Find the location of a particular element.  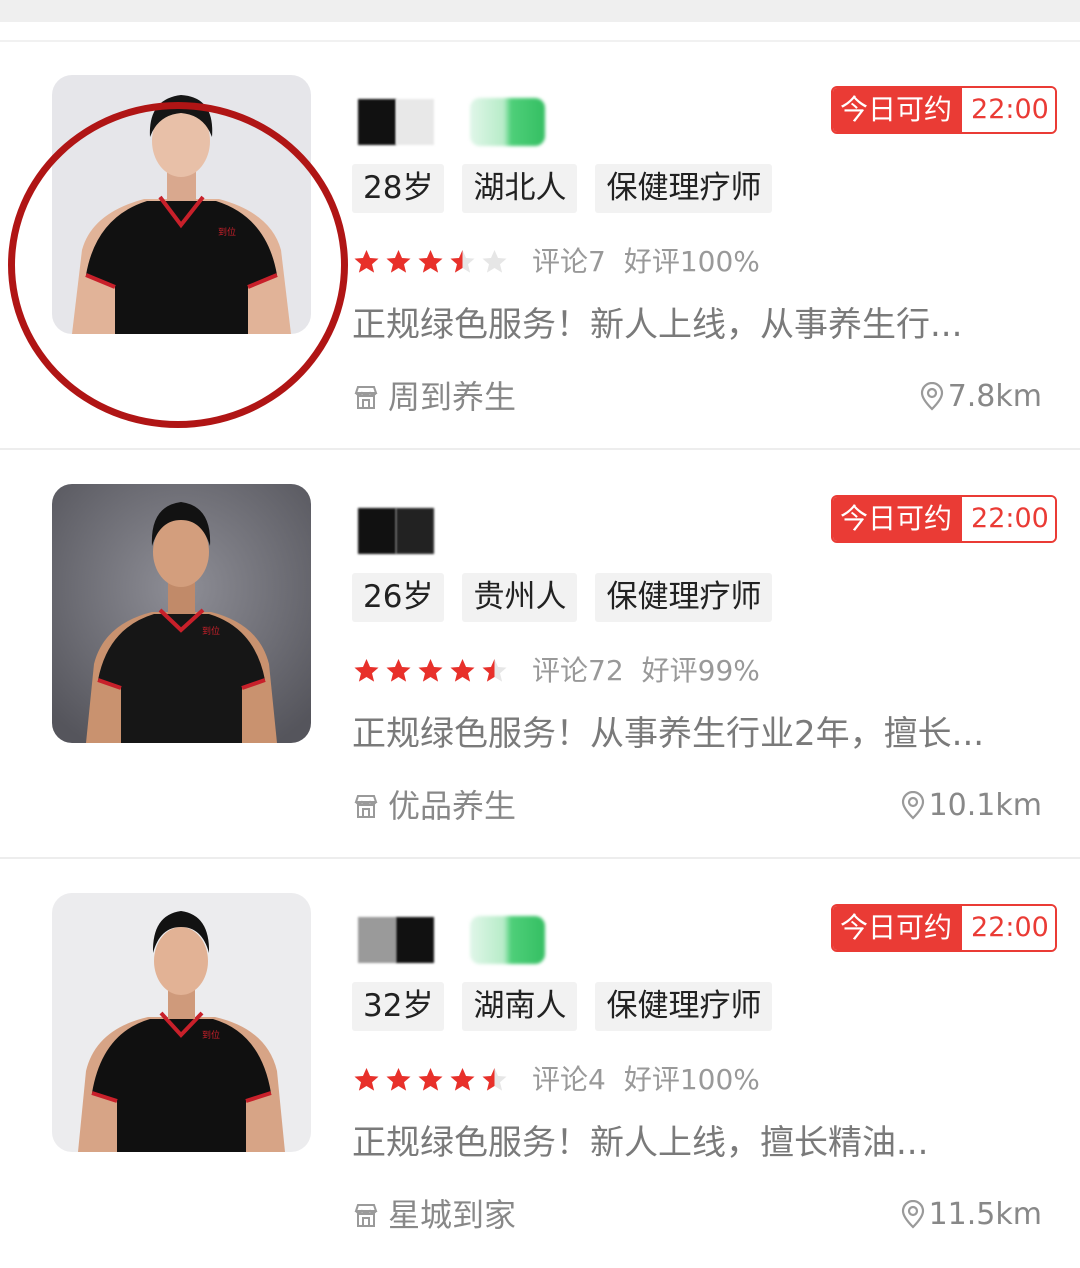

shop-info: 周到养生 is located at coordinates (434, 397).